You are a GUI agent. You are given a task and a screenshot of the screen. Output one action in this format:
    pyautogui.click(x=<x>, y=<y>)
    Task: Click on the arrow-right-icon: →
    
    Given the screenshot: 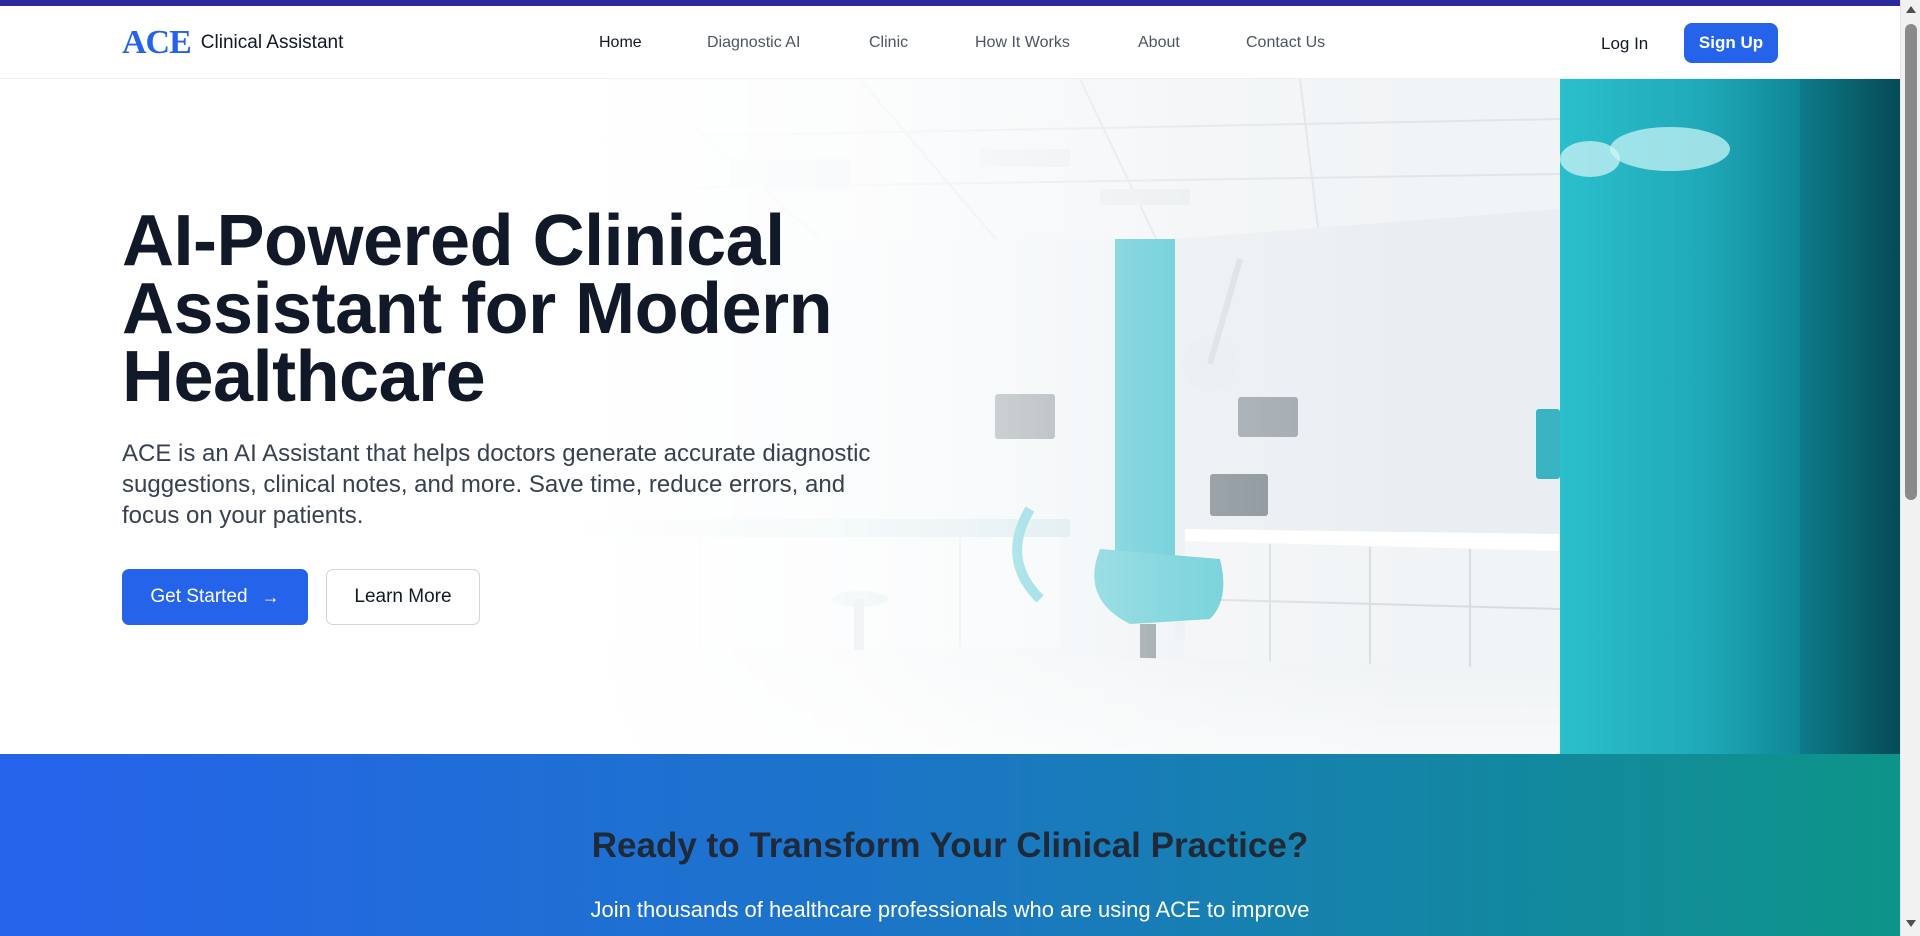 What is the action you would take?
    pyautogui.click(x=270, y=596)
    